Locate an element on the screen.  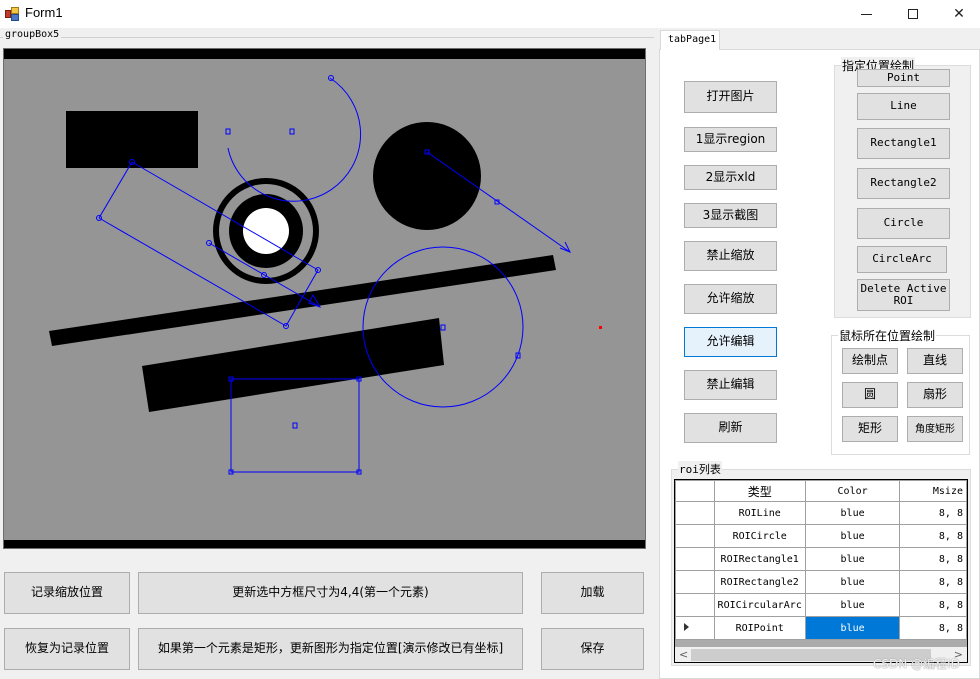
minimize-icon is located at coordinates (866, 14).